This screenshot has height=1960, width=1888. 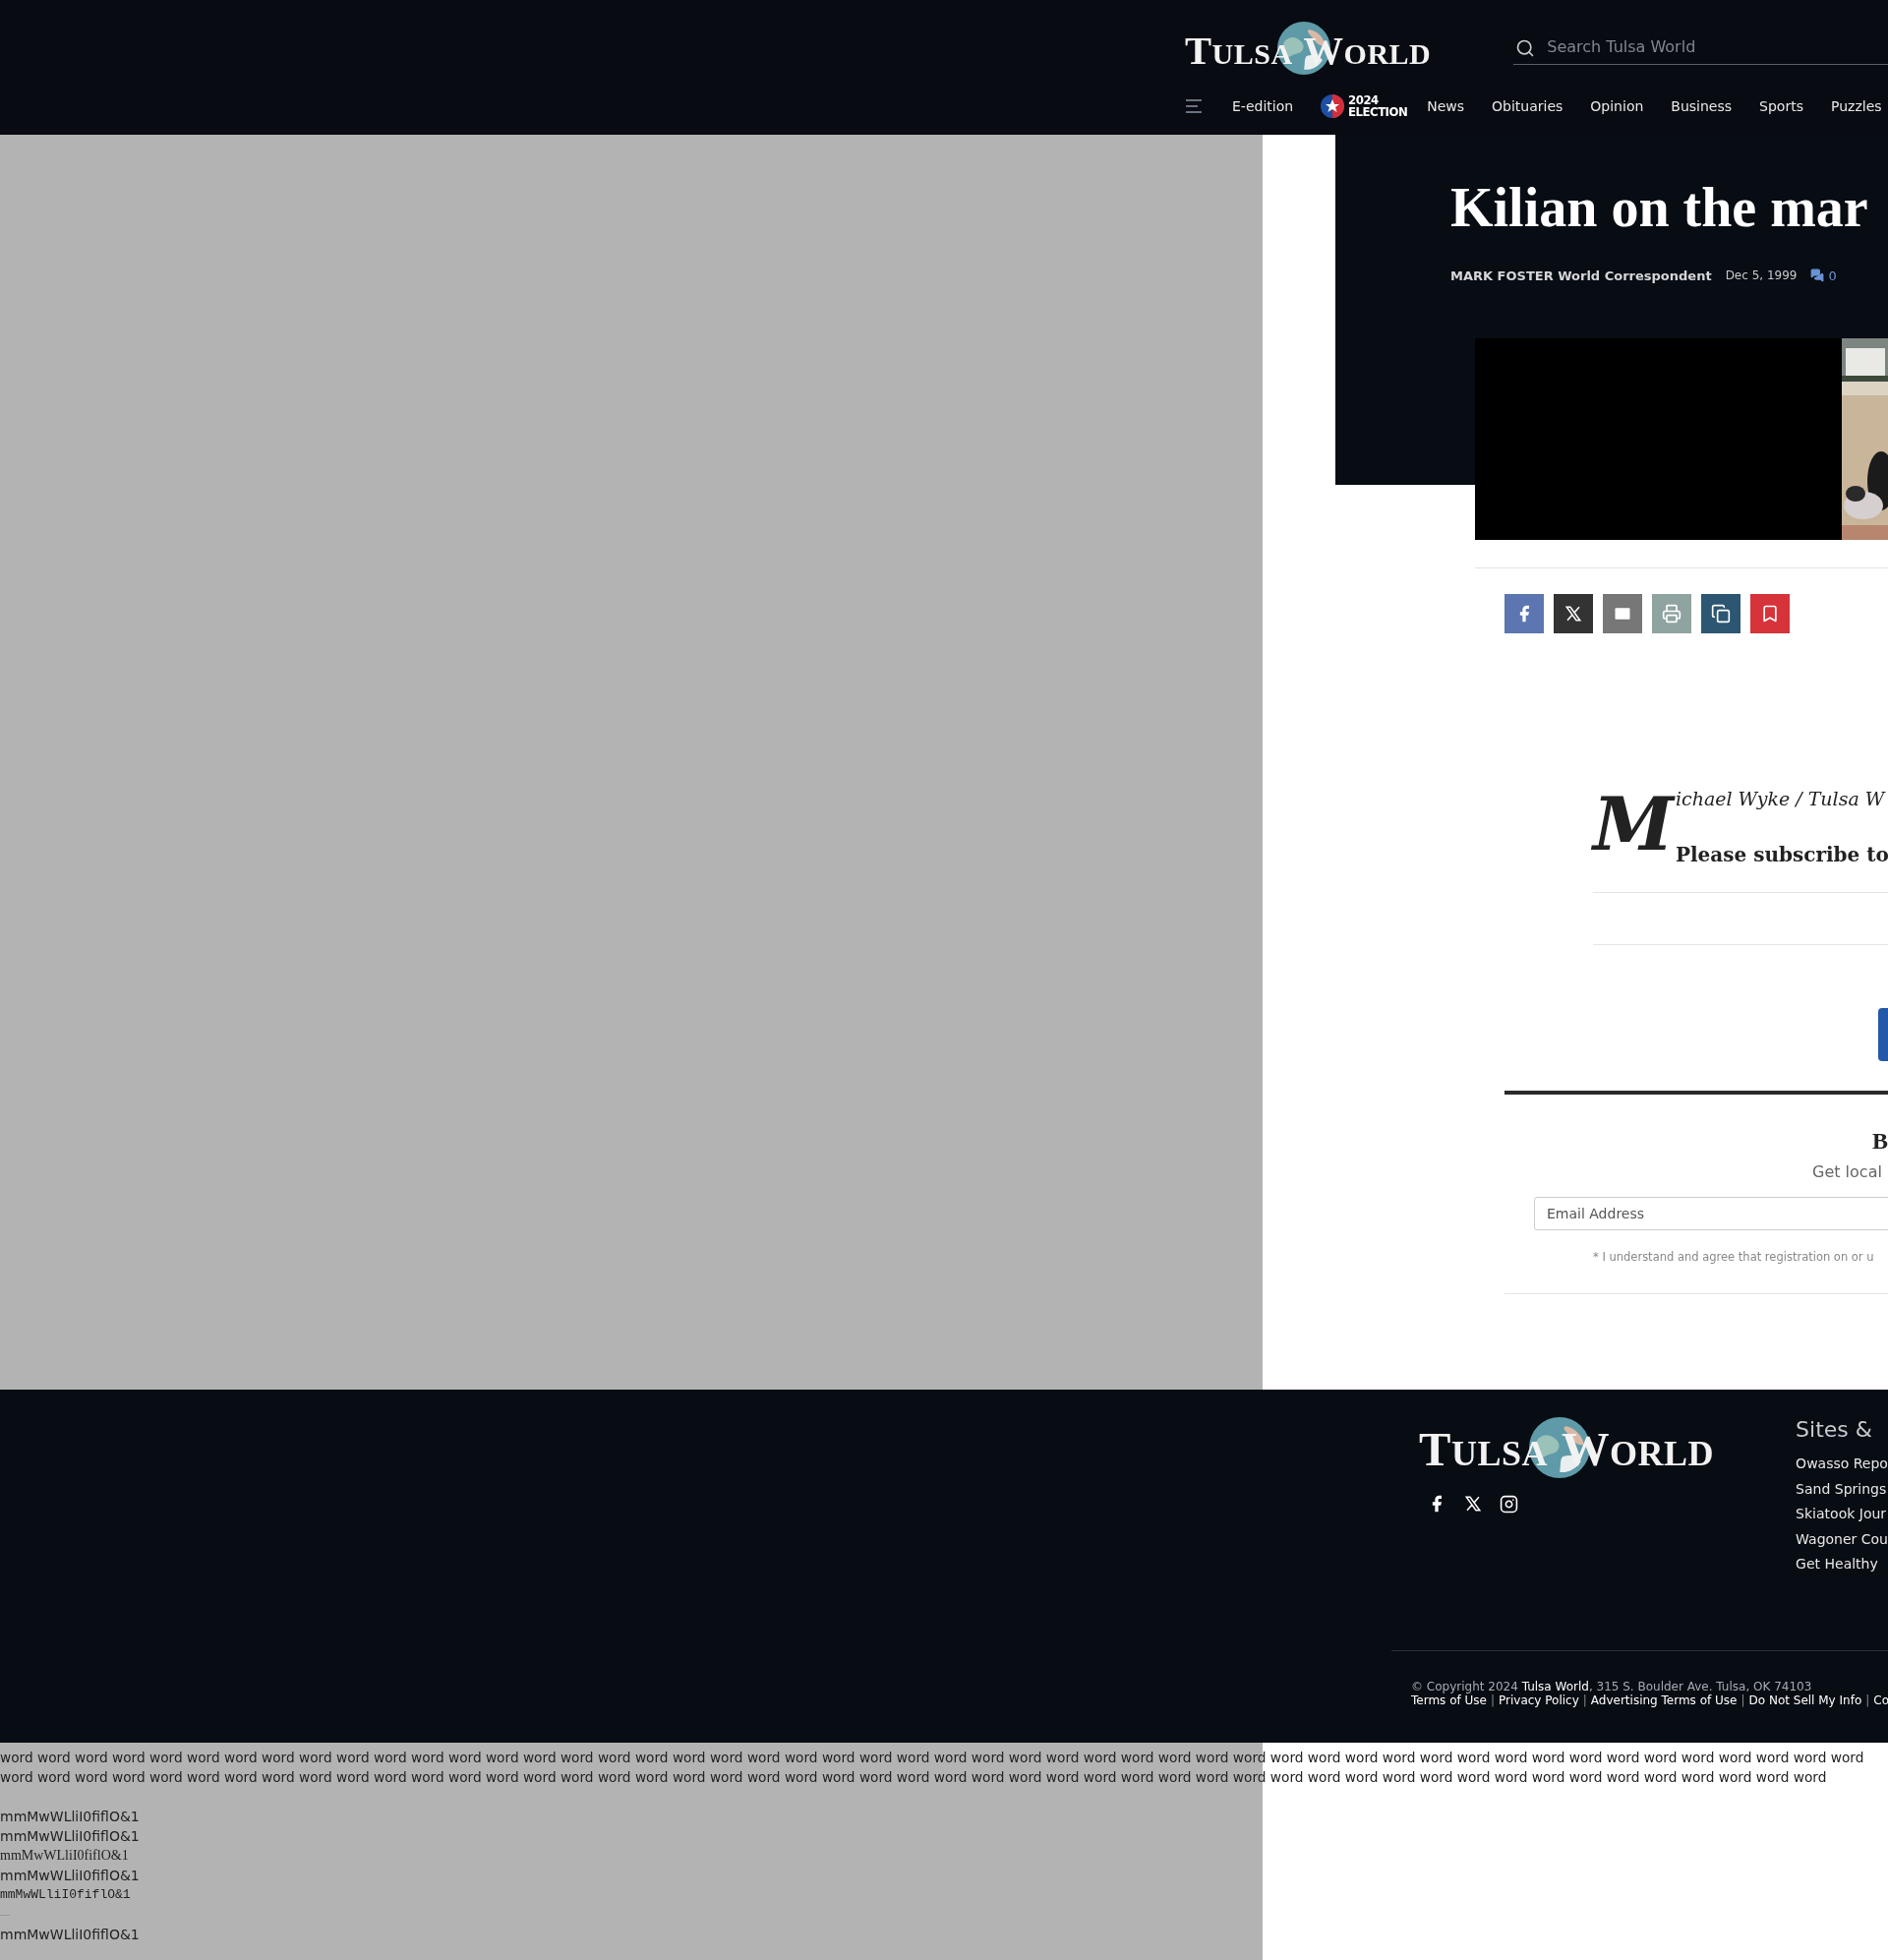 What do you see at coordinates (1856, 106) in the screenshot?
I see `nav-link: Puzzles` at bounding box center [1856, 106].